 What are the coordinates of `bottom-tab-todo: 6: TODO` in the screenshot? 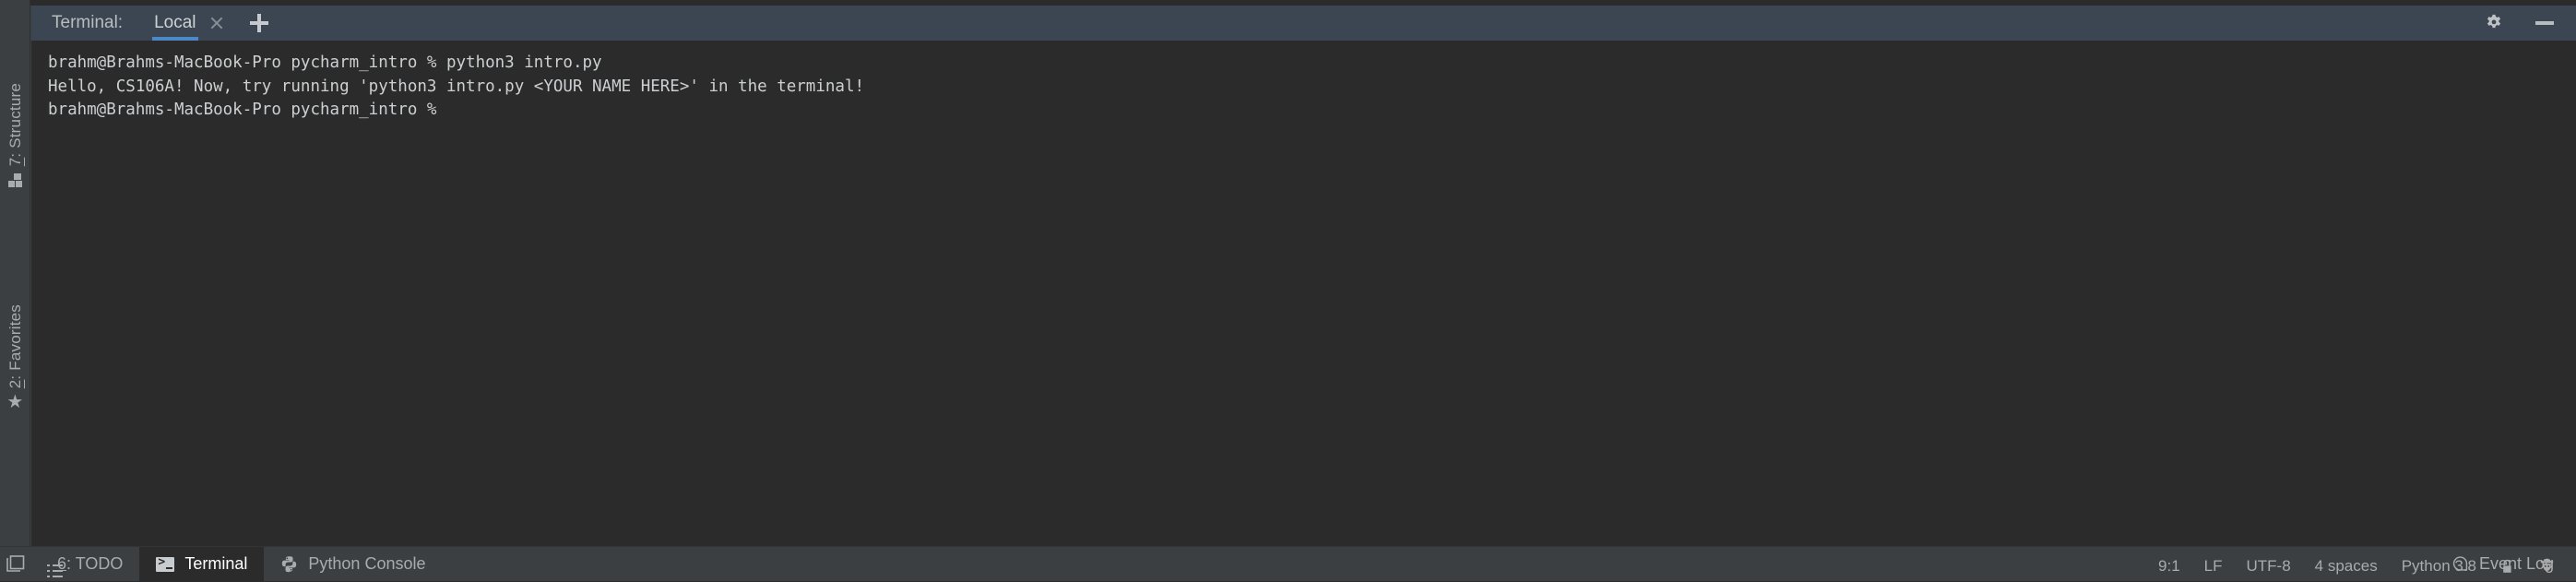 It's located at (84, 564).